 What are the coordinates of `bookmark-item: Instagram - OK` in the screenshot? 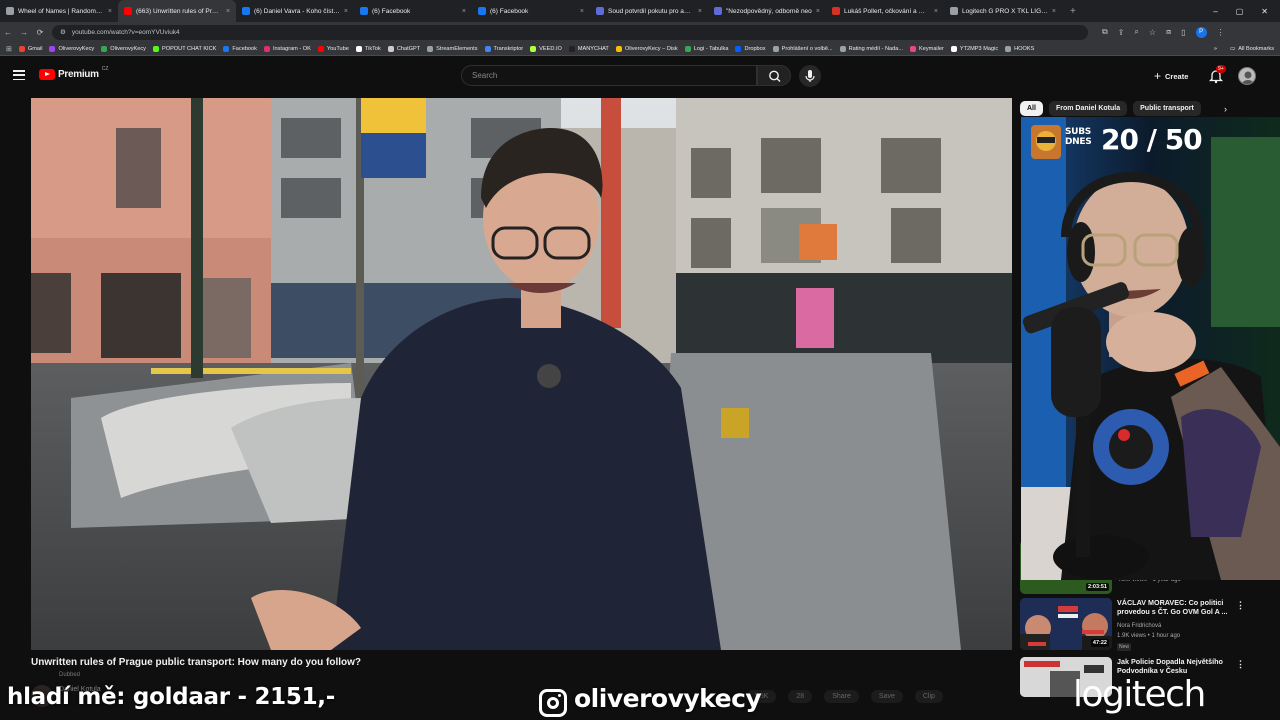 It's located at (287, 48).